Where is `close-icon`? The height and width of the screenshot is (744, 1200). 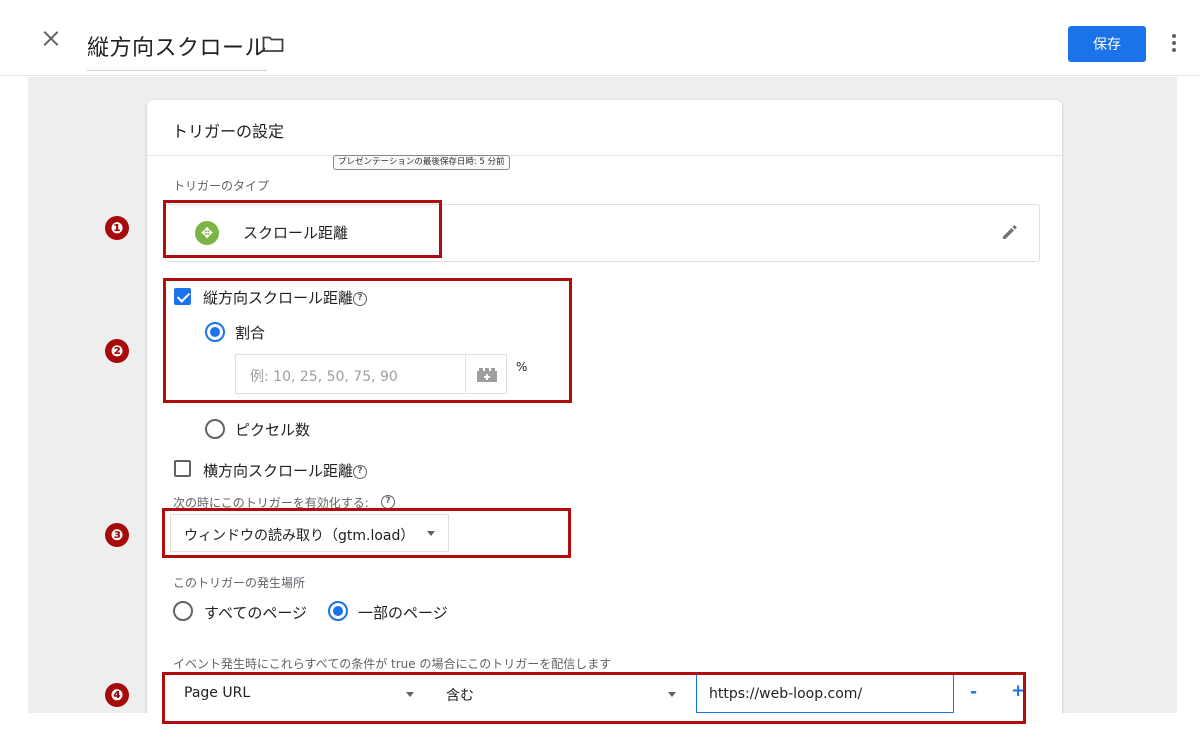
close-icon is located at coordinates (51, 39).